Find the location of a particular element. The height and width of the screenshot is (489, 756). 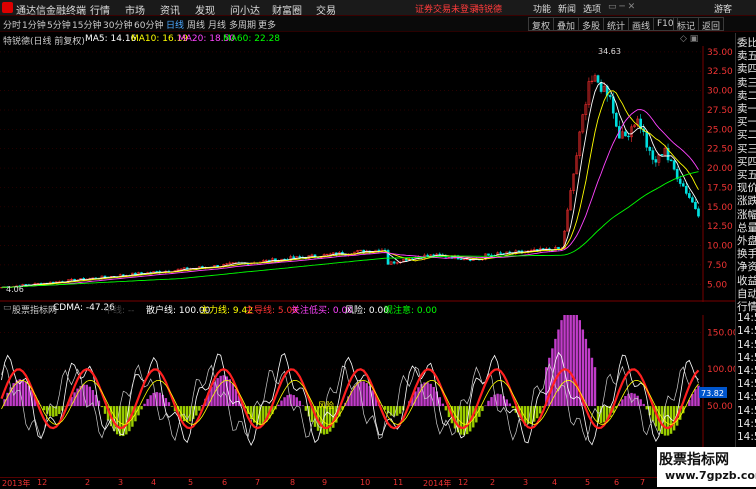

time-tick: 6 is located at coordinates (225, 482).